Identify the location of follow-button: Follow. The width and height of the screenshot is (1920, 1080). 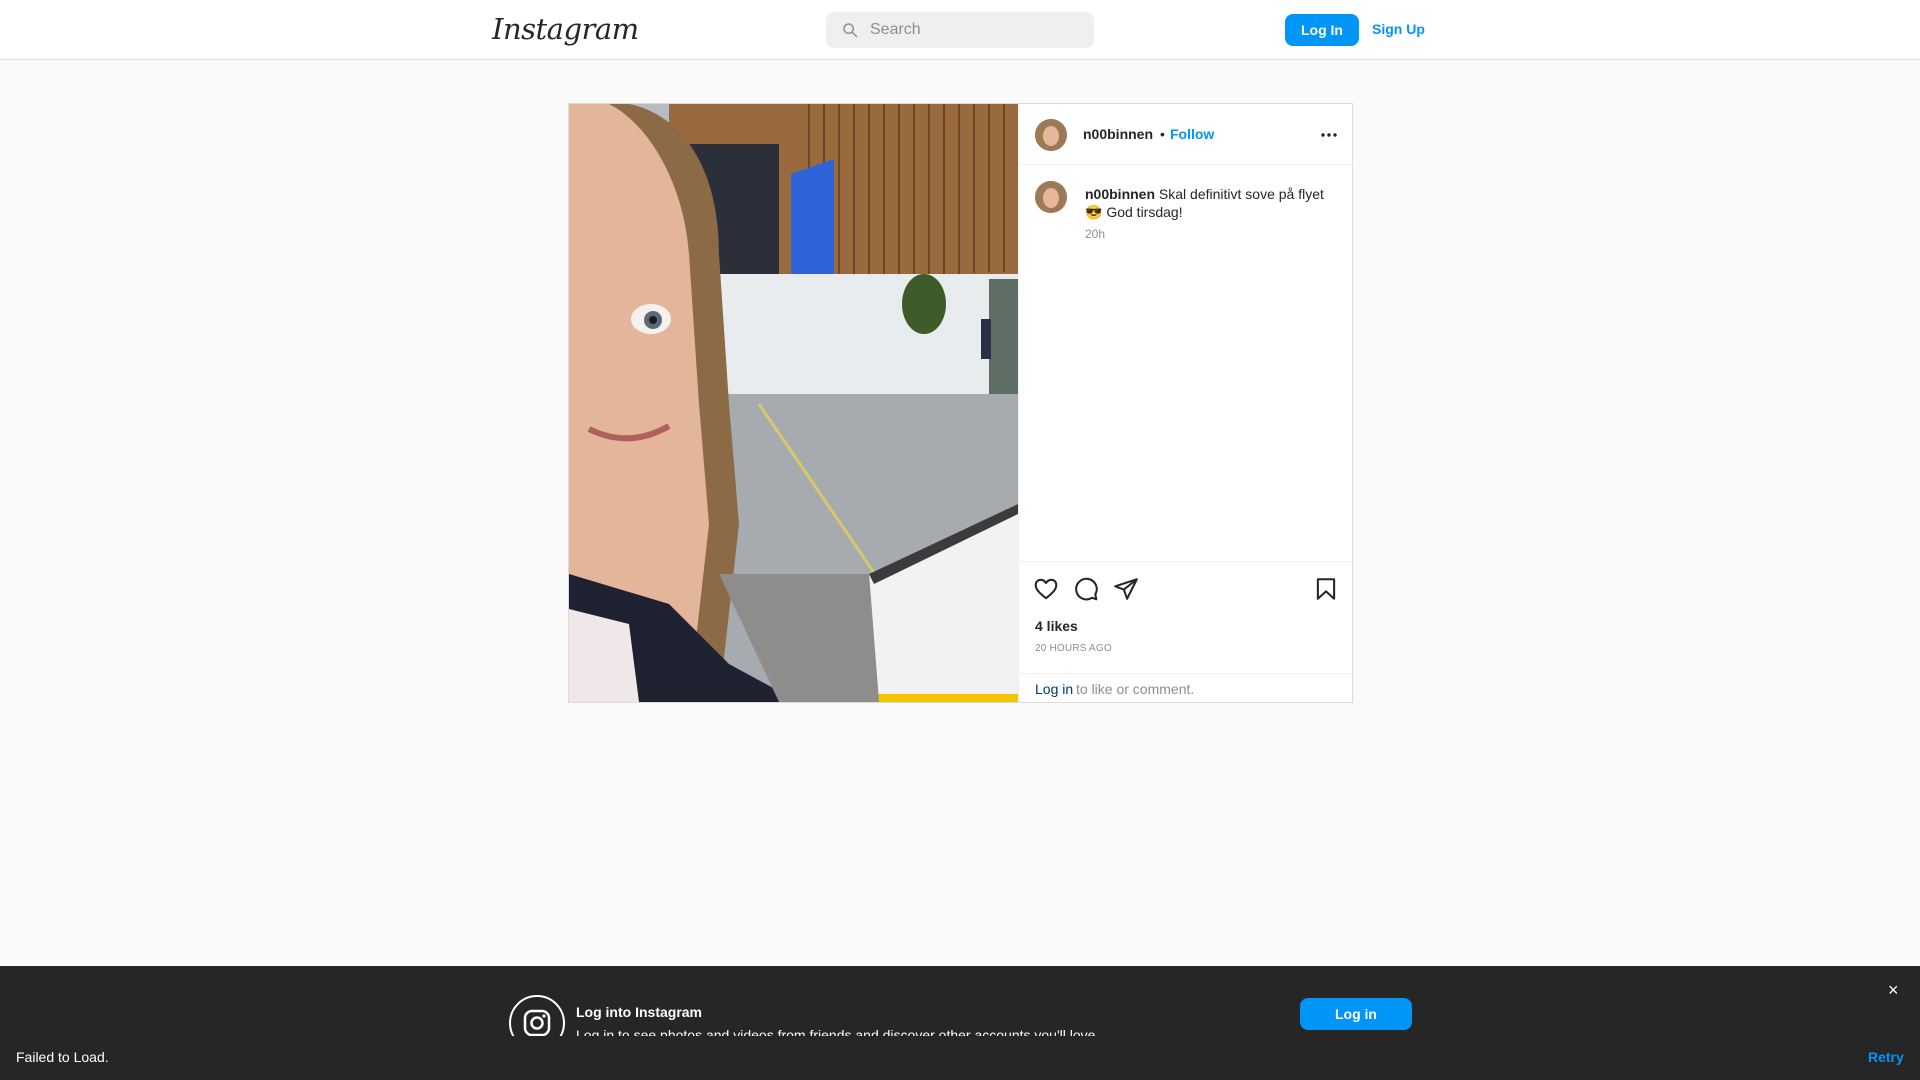
(1192, 134).